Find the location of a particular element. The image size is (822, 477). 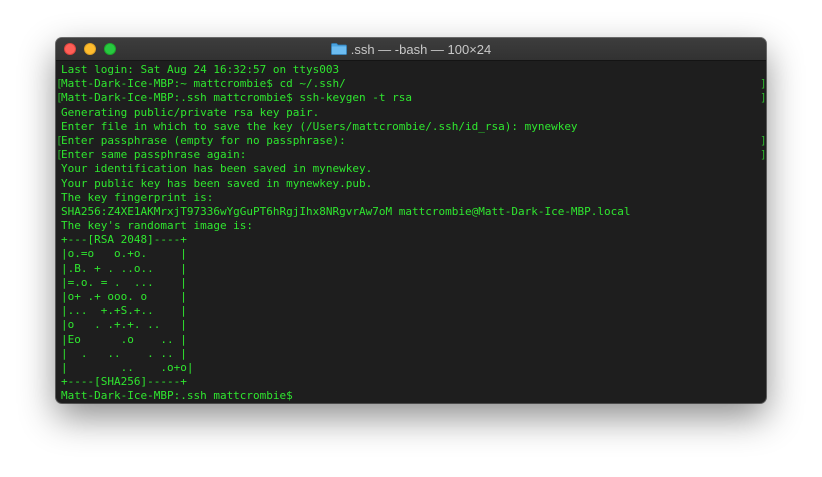

window-title-container: .ssh — -bash — 100×24 is located at coordinates (411, 49).